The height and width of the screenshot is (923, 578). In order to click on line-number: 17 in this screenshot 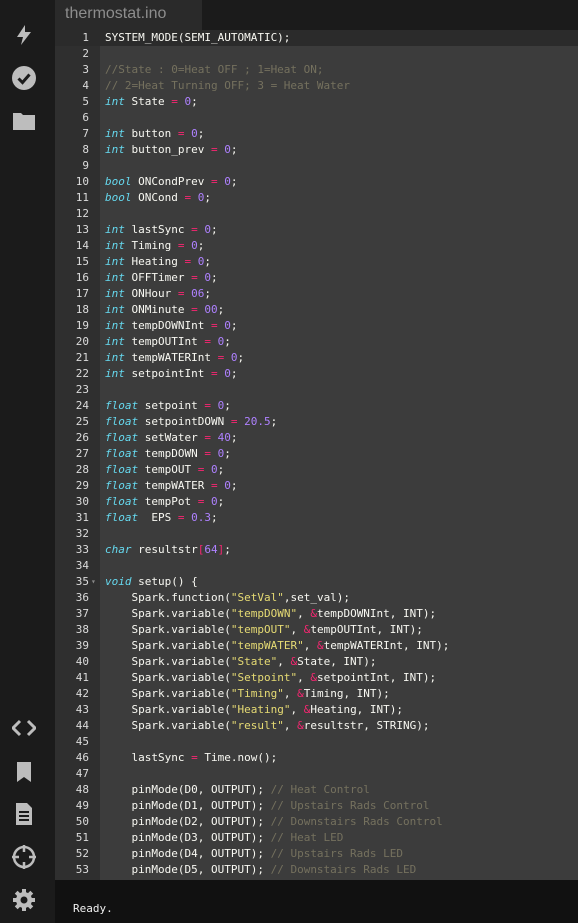, I will do `click(82, 293)`.